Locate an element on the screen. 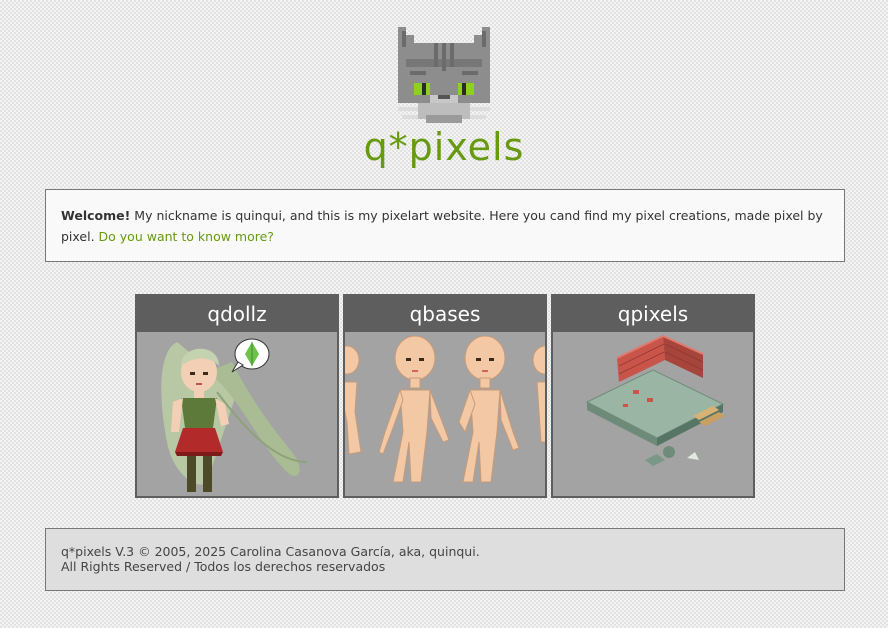 This screenshot has height=628, width=888. card-qdollz: qdollz is located at coordinates (237, 396).